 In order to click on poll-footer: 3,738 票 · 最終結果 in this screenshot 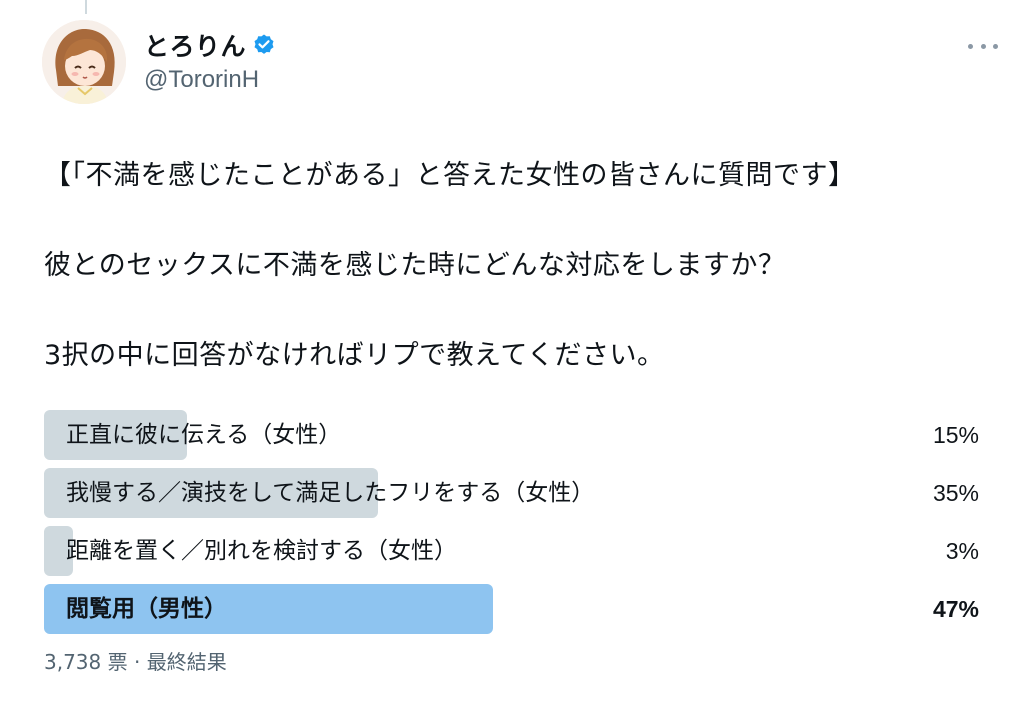, I will do `click(135, 660)`.